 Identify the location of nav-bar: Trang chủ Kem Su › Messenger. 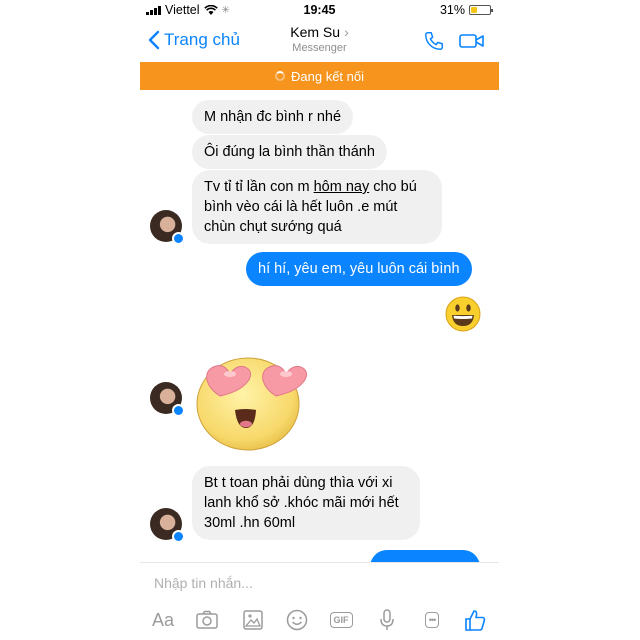
(319, 41).